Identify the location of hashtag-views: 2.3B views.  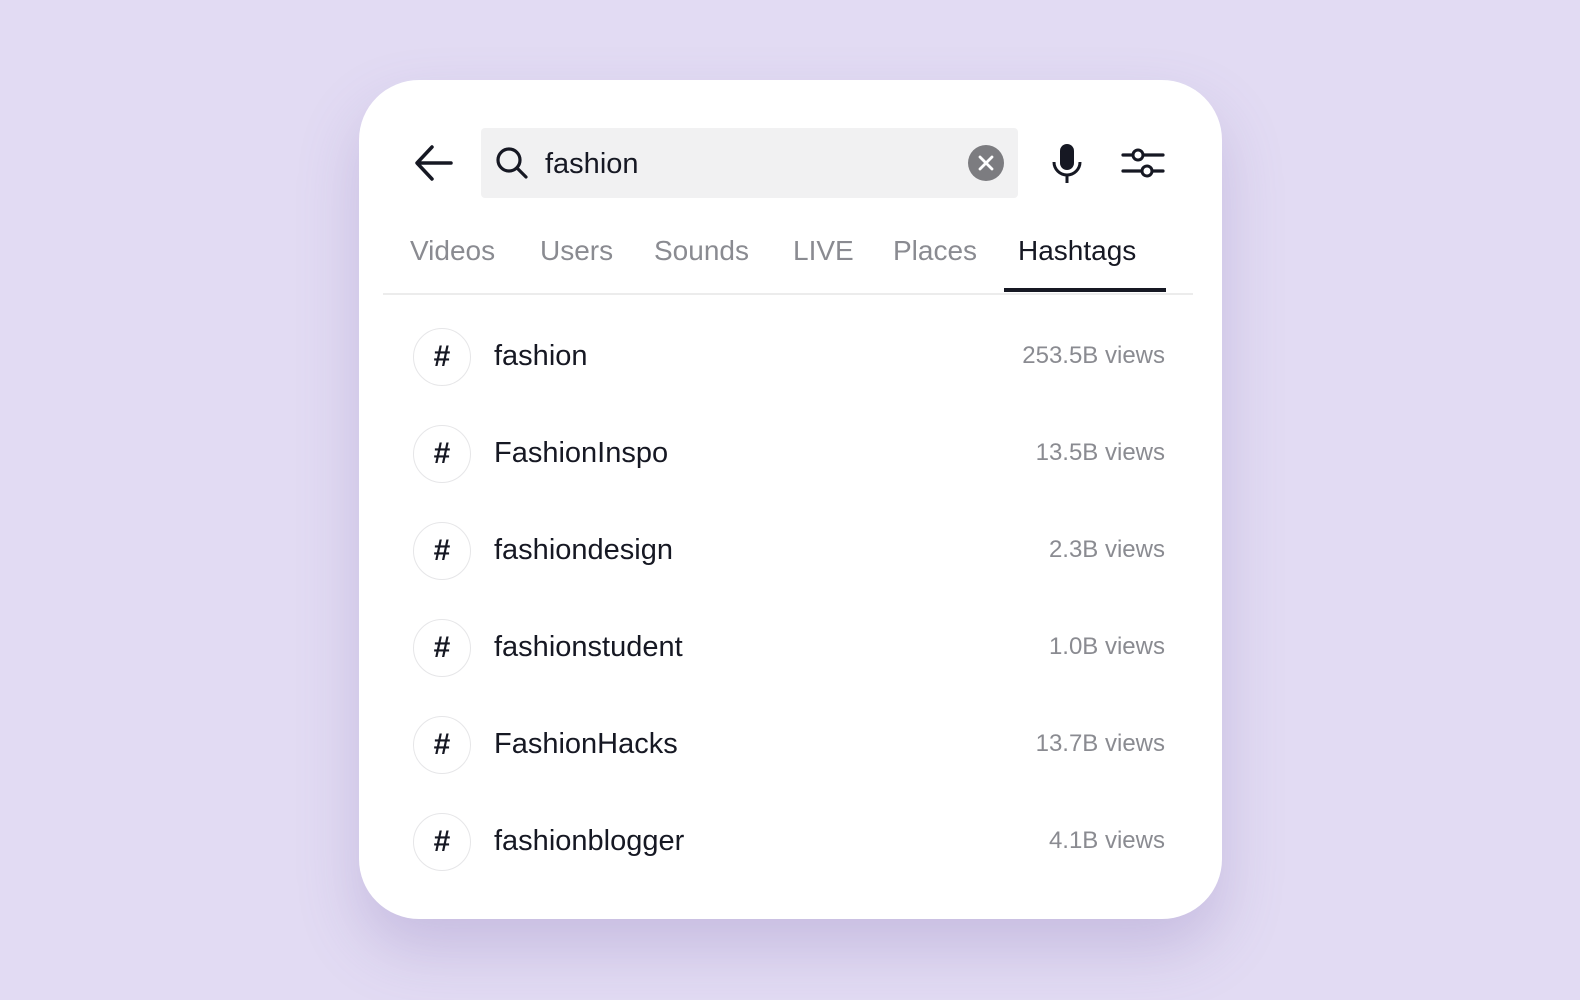
(1106, 549).